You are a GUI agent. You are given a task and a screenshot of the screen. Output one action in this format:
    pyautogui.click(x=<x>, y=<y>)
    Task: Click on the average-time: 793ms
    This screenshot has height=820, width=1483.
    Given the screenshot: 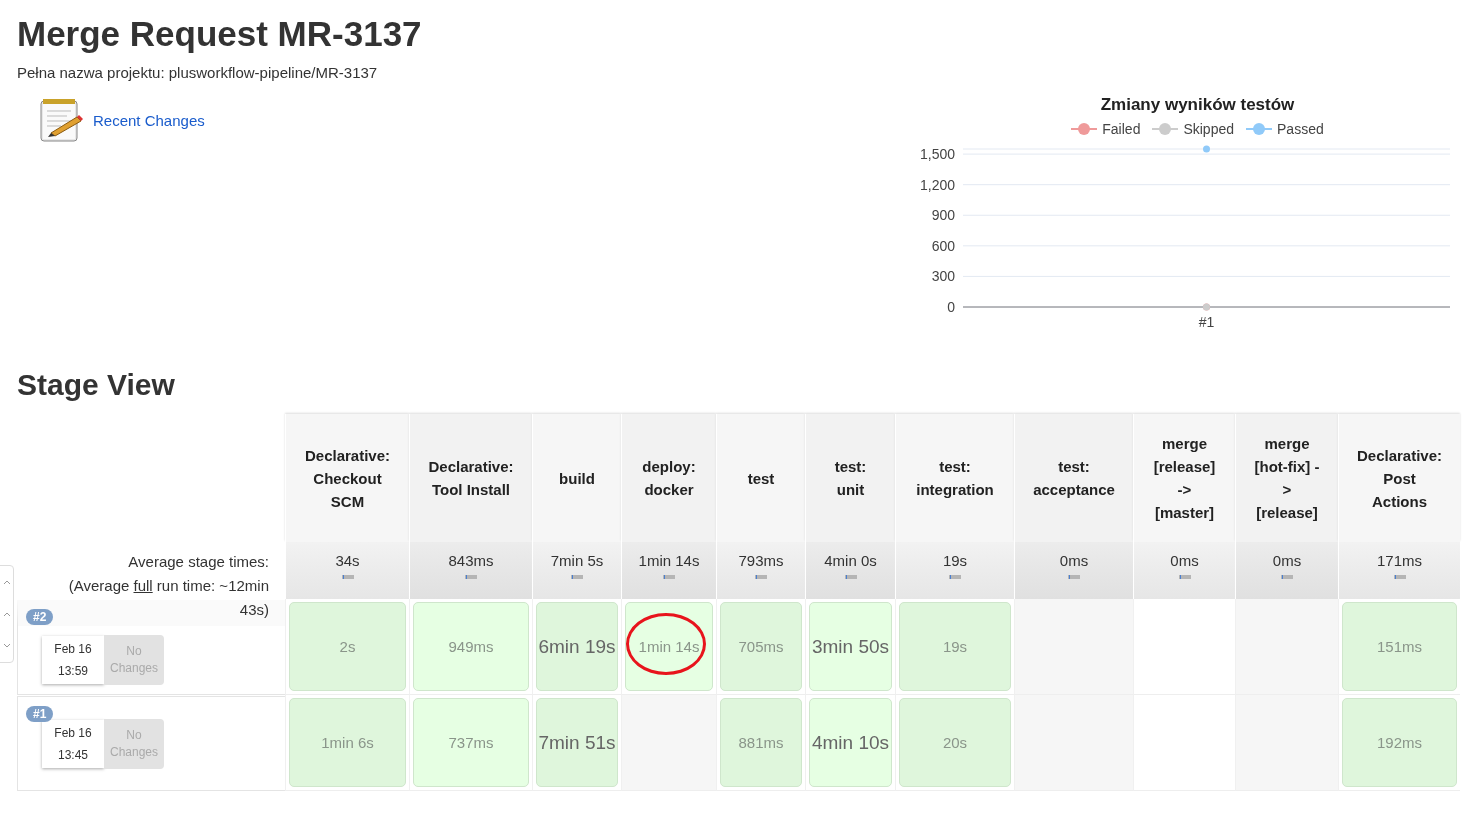 What is the action you would take?
    pyautogui.click(x=761, y=560)
    